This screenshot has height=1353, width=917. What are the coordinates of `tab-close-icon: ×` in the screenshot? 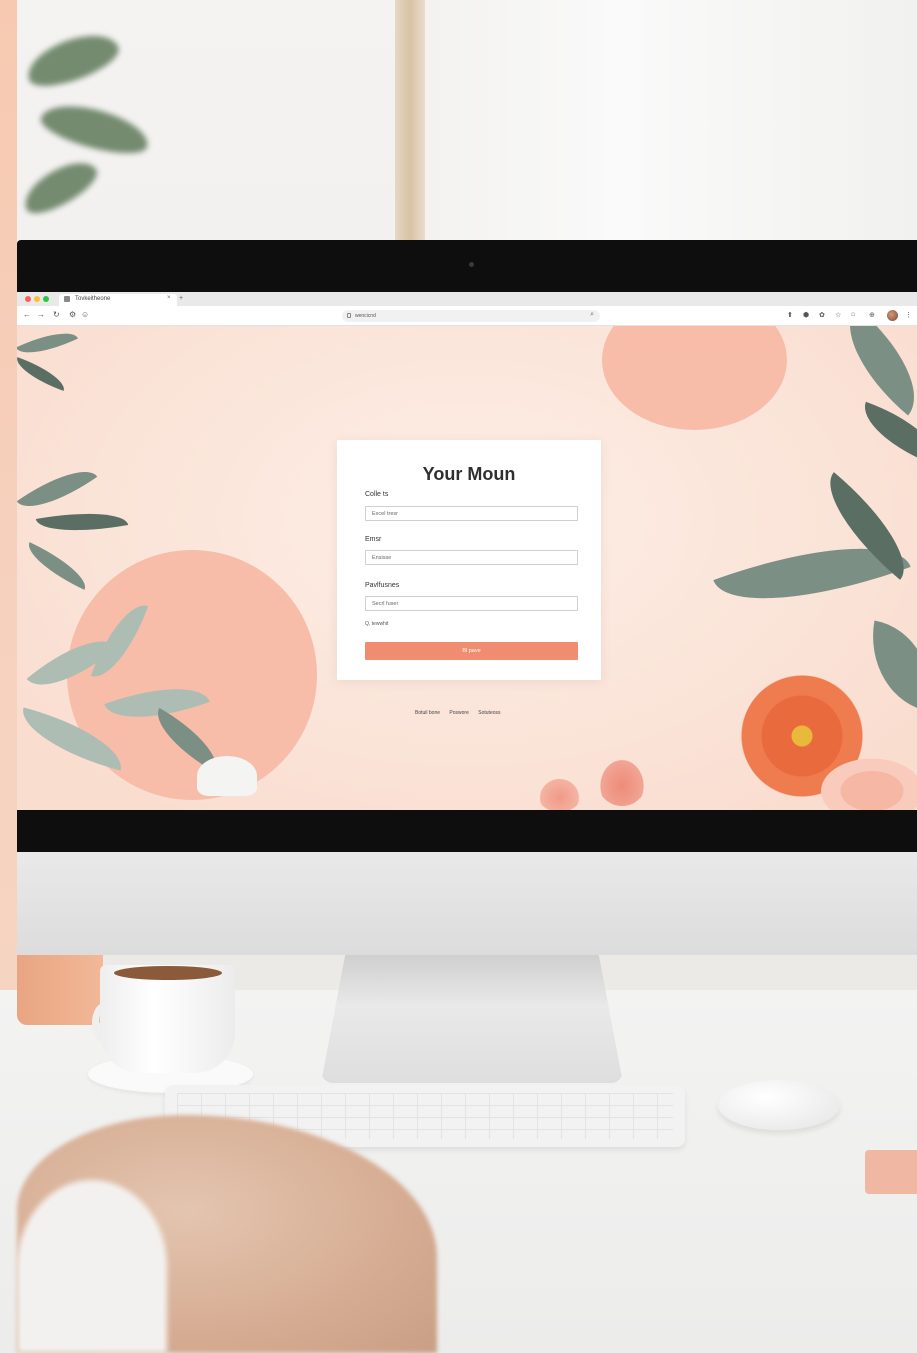 It's located at (169, 298).